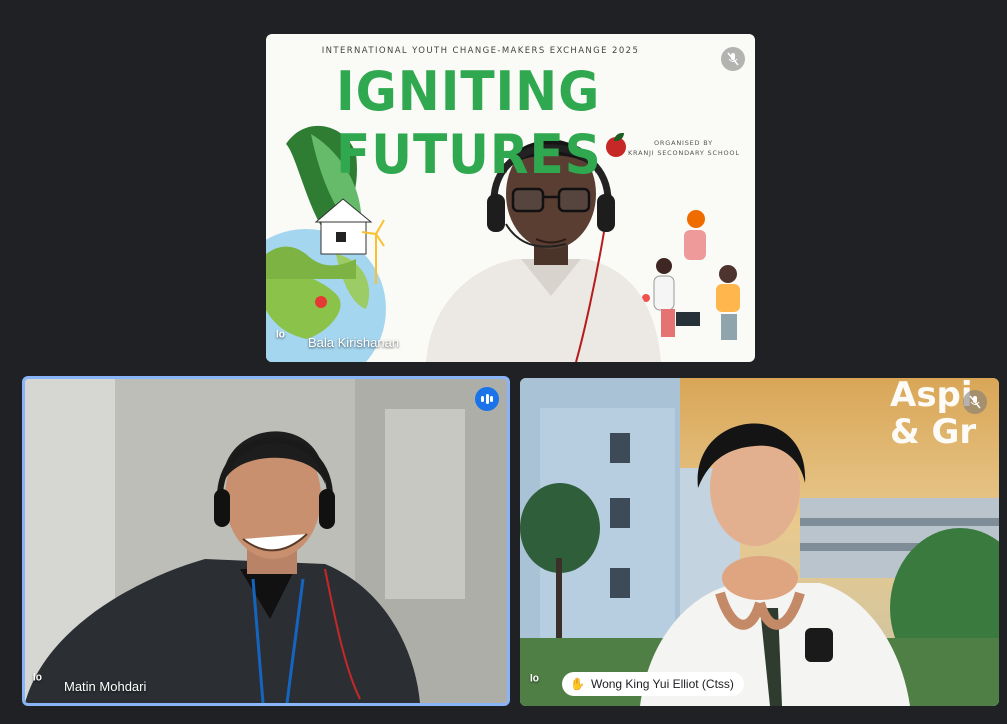 The width and height of the screenshot is (1007, 724). I want to click on organiser-text: ORGANISED BY KRANJI SECONDARY SCHOOL, so click(684, 148).